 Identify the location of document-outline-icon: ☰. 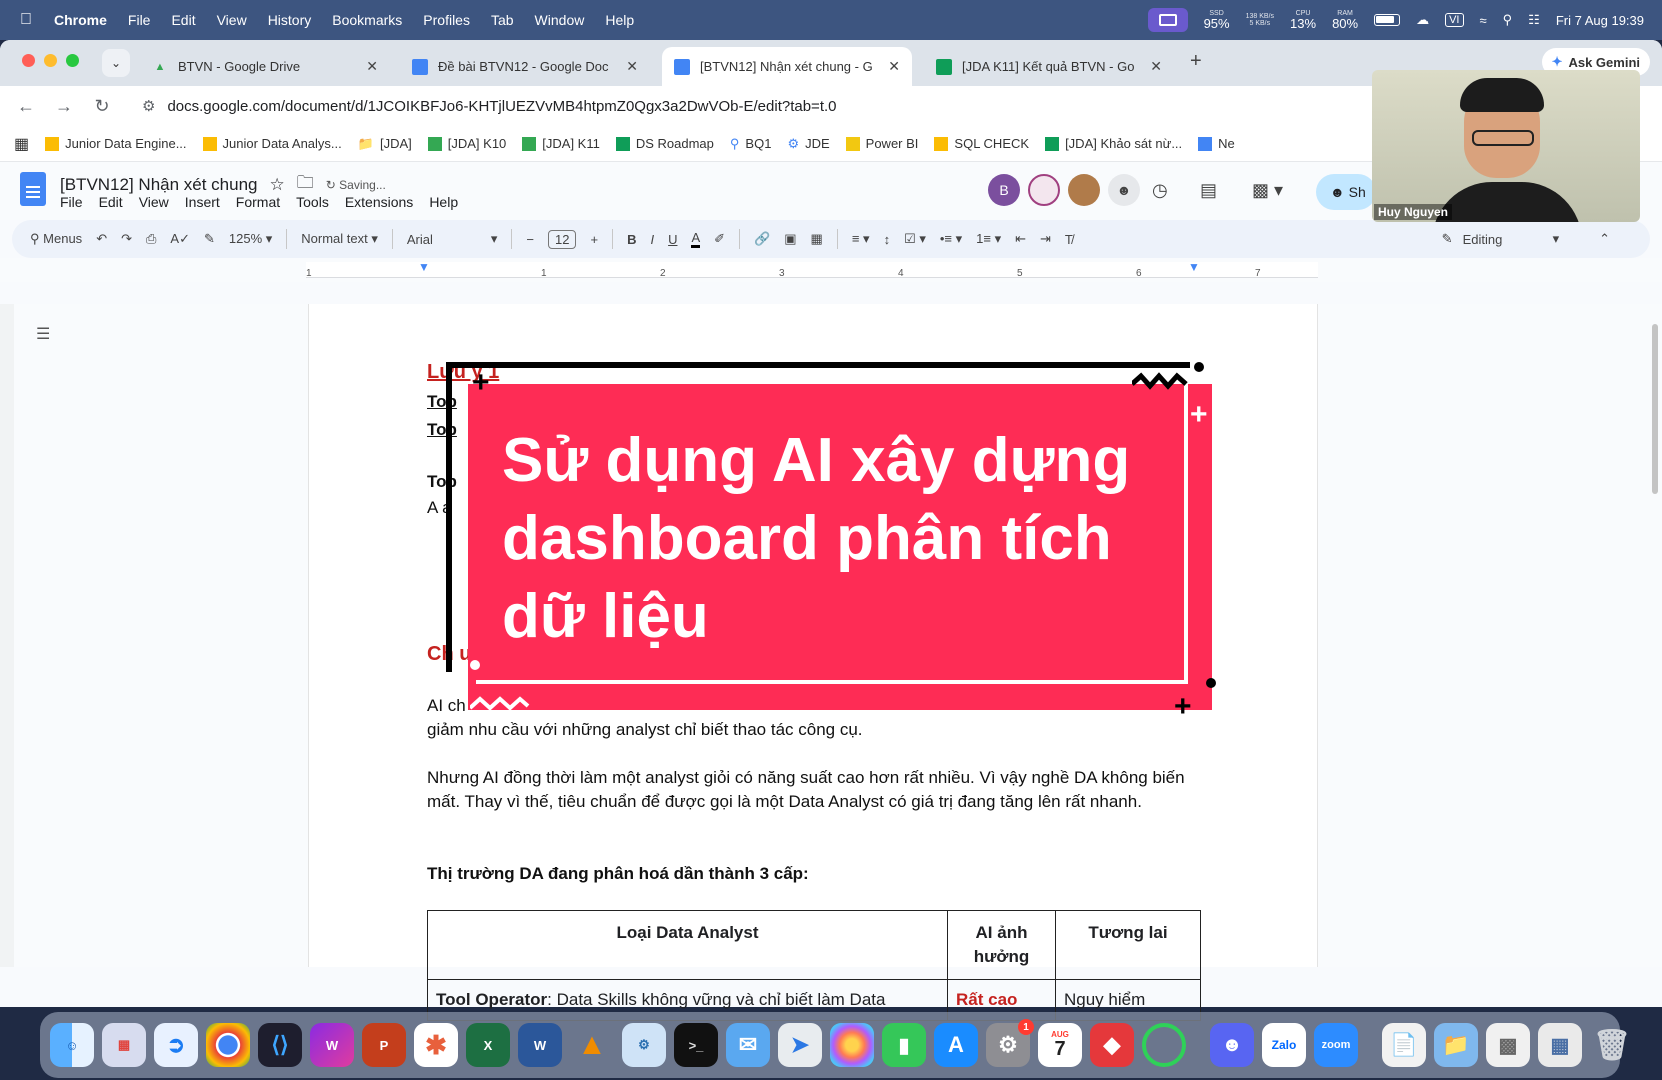
(43, 334).